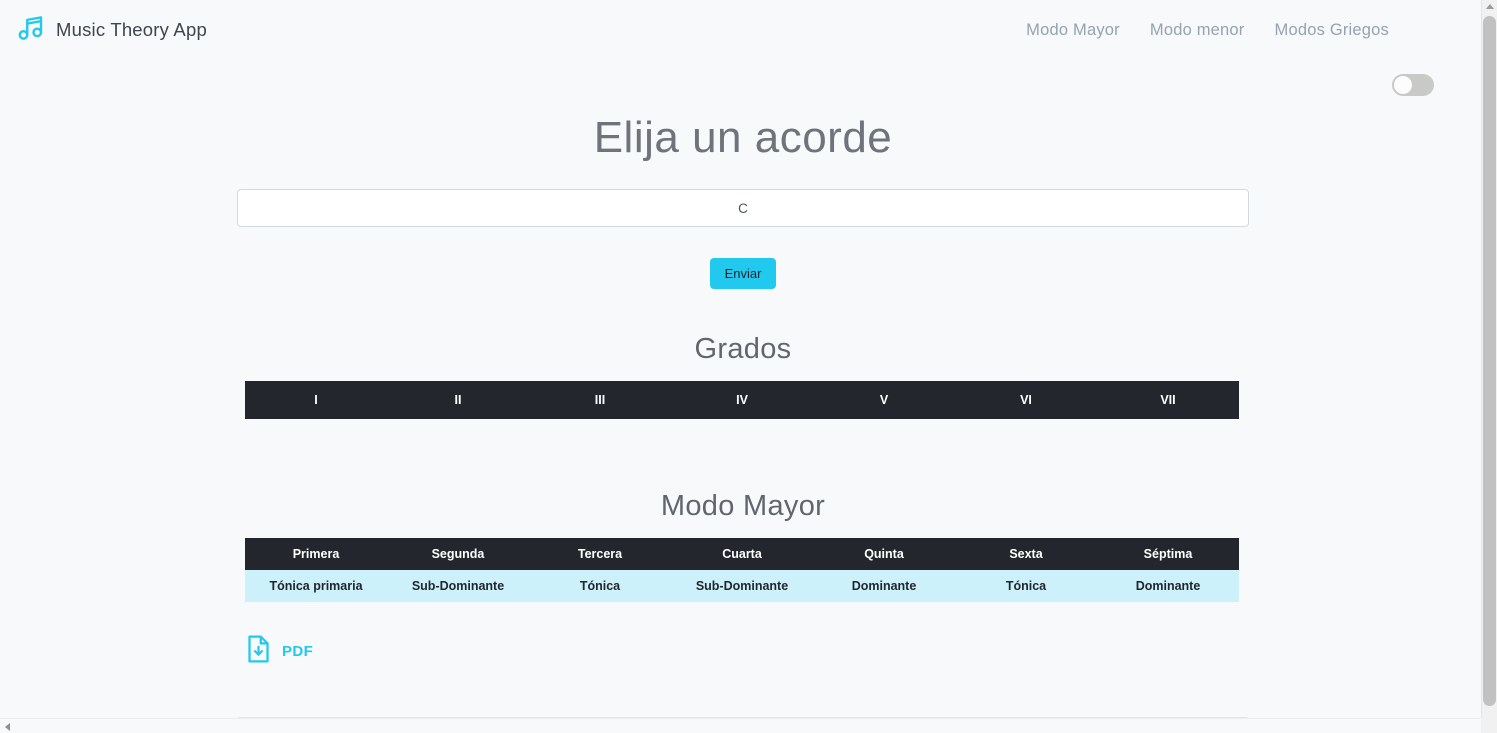 Image resolution: width=1497 pixels, height=733 pixels. Describe the element at coordinates (600, 586) in the screenshot. I see `modo-cell-3: Tónica` at that location.